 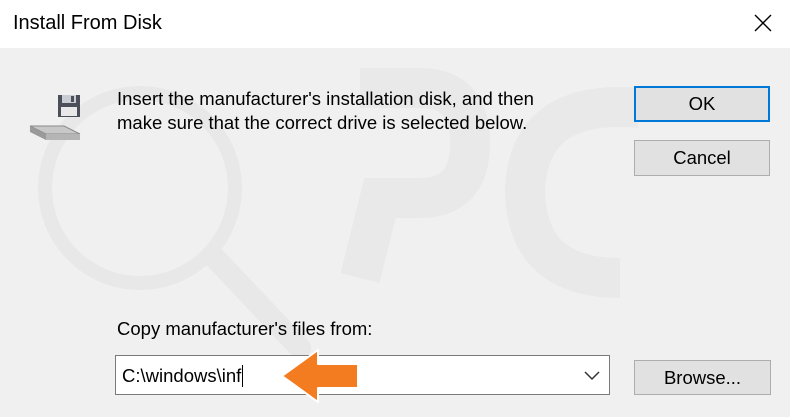 I want to click on path-combobox: C:\windows\inf, so click(x=362, y=375).